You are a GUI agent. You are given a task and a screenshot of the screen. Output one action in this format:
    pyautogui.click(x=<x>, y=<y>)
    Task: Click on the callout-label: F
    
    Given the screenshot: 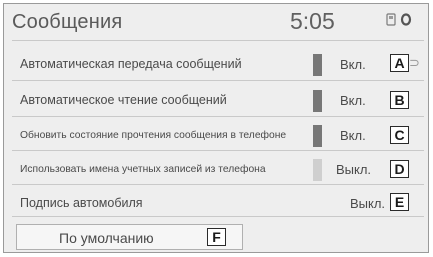 What is the action you would take?
    pyautogui.click(x=216, y=237)
    